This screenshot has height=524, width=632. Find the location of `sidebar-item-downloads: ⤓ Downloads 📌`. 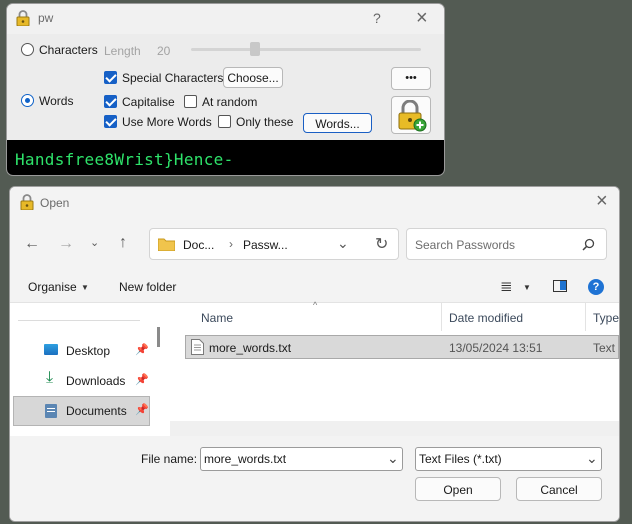

sidebar-item-downloads: ⤓ Downloads 📌 is located at coordinates (81, 381).